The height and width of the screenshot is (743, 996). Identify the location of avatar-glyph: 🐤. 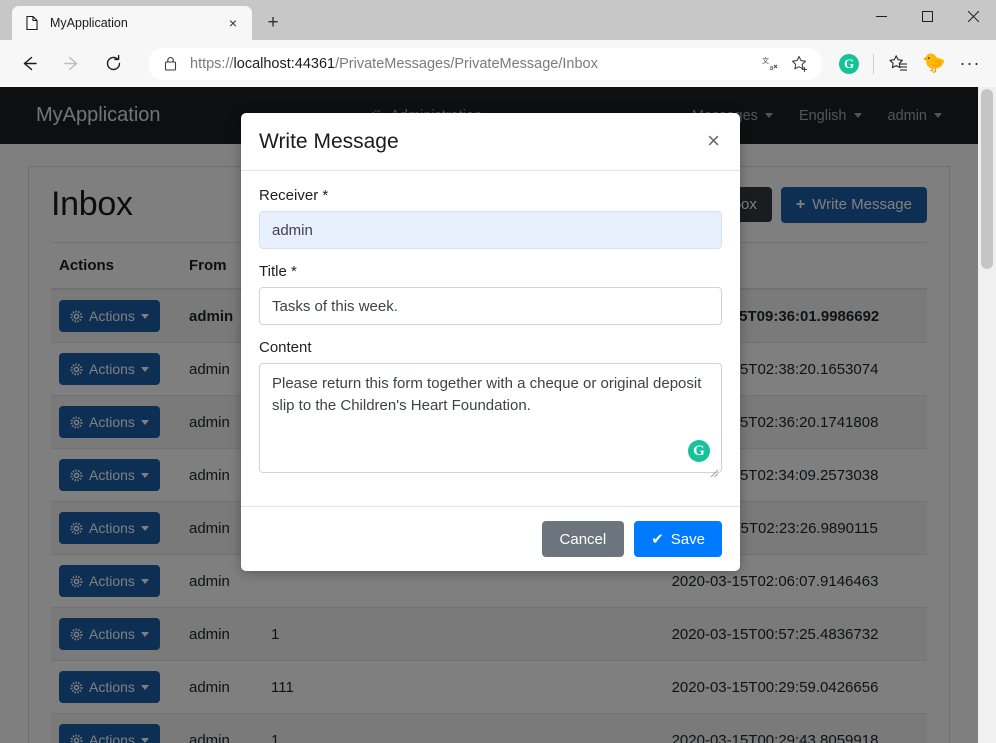
(934, 63).